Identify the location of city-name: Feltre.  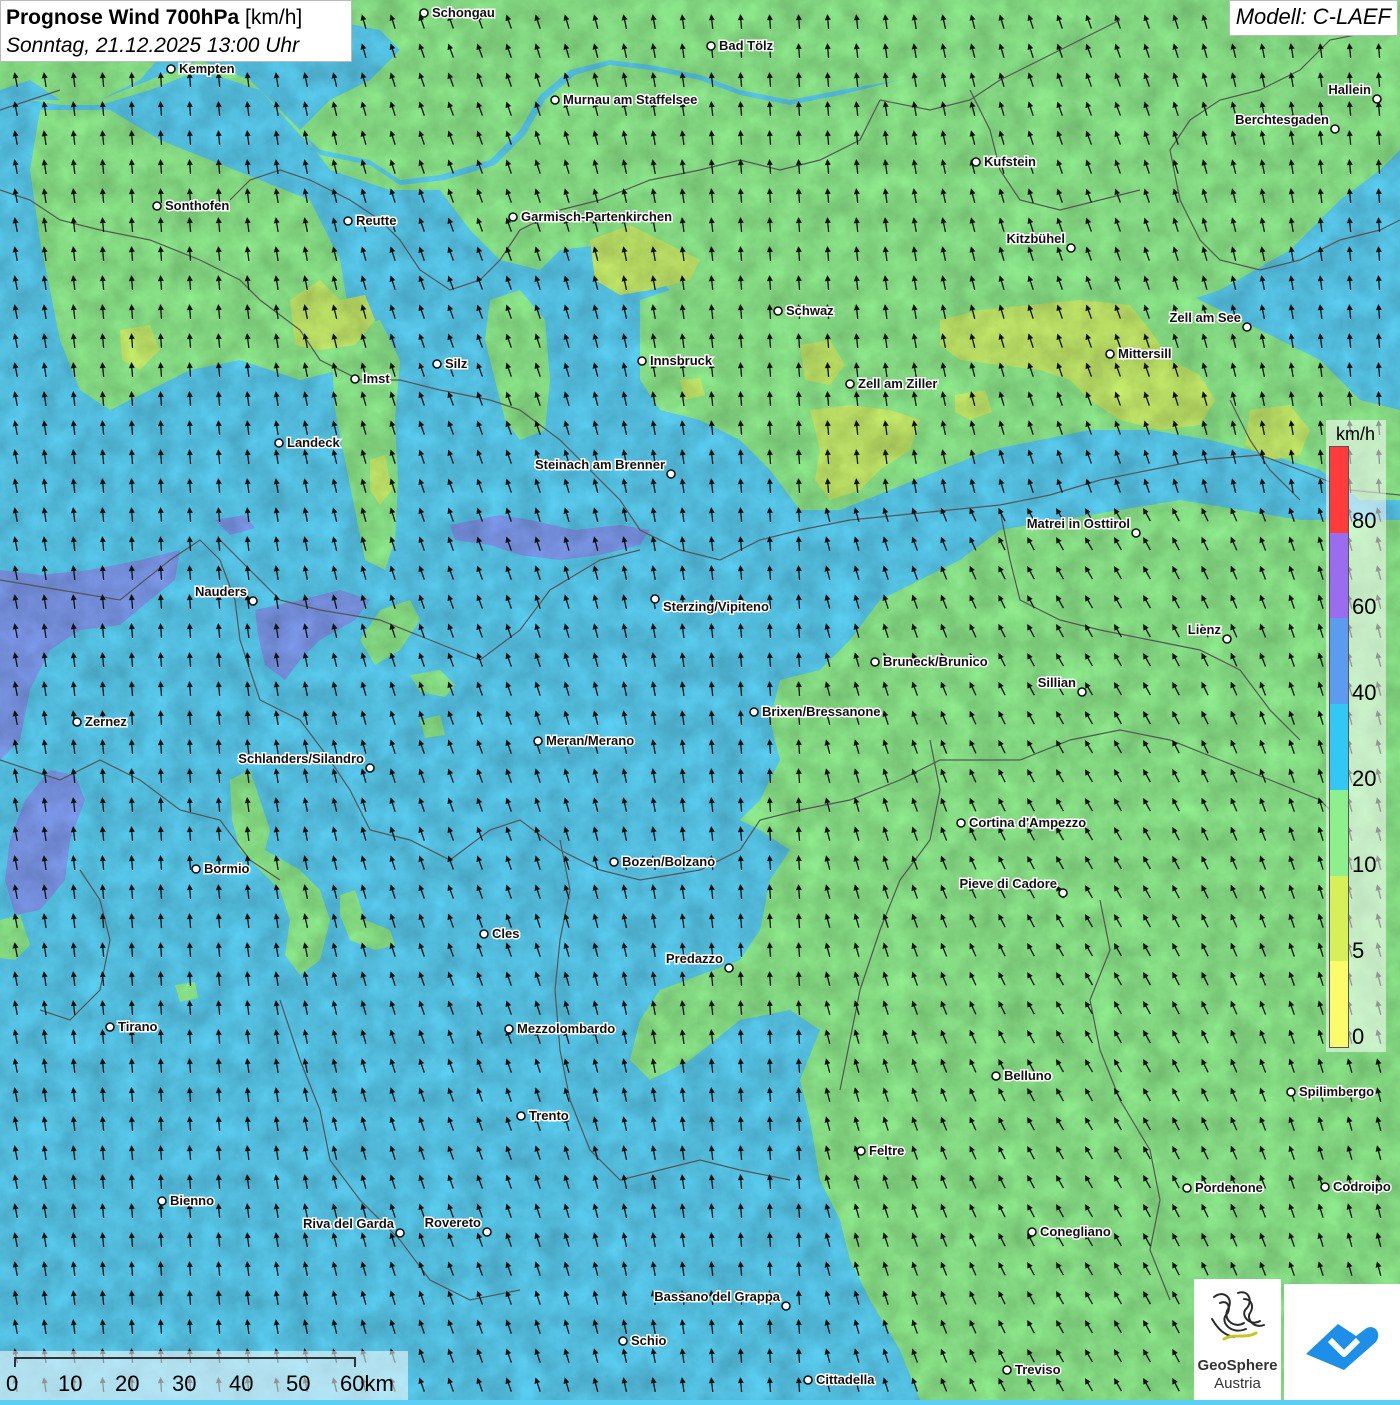
(886, 1150).